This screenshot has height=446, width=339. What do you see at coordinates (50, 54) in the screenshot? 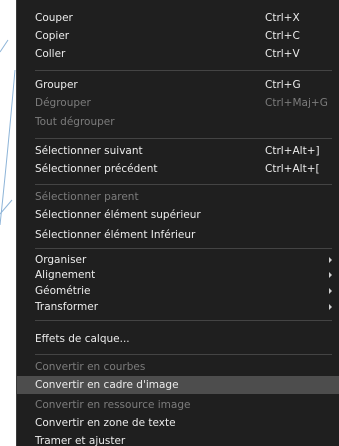
I see `menu-item-label: Coller` at bounding box center [50, 54].